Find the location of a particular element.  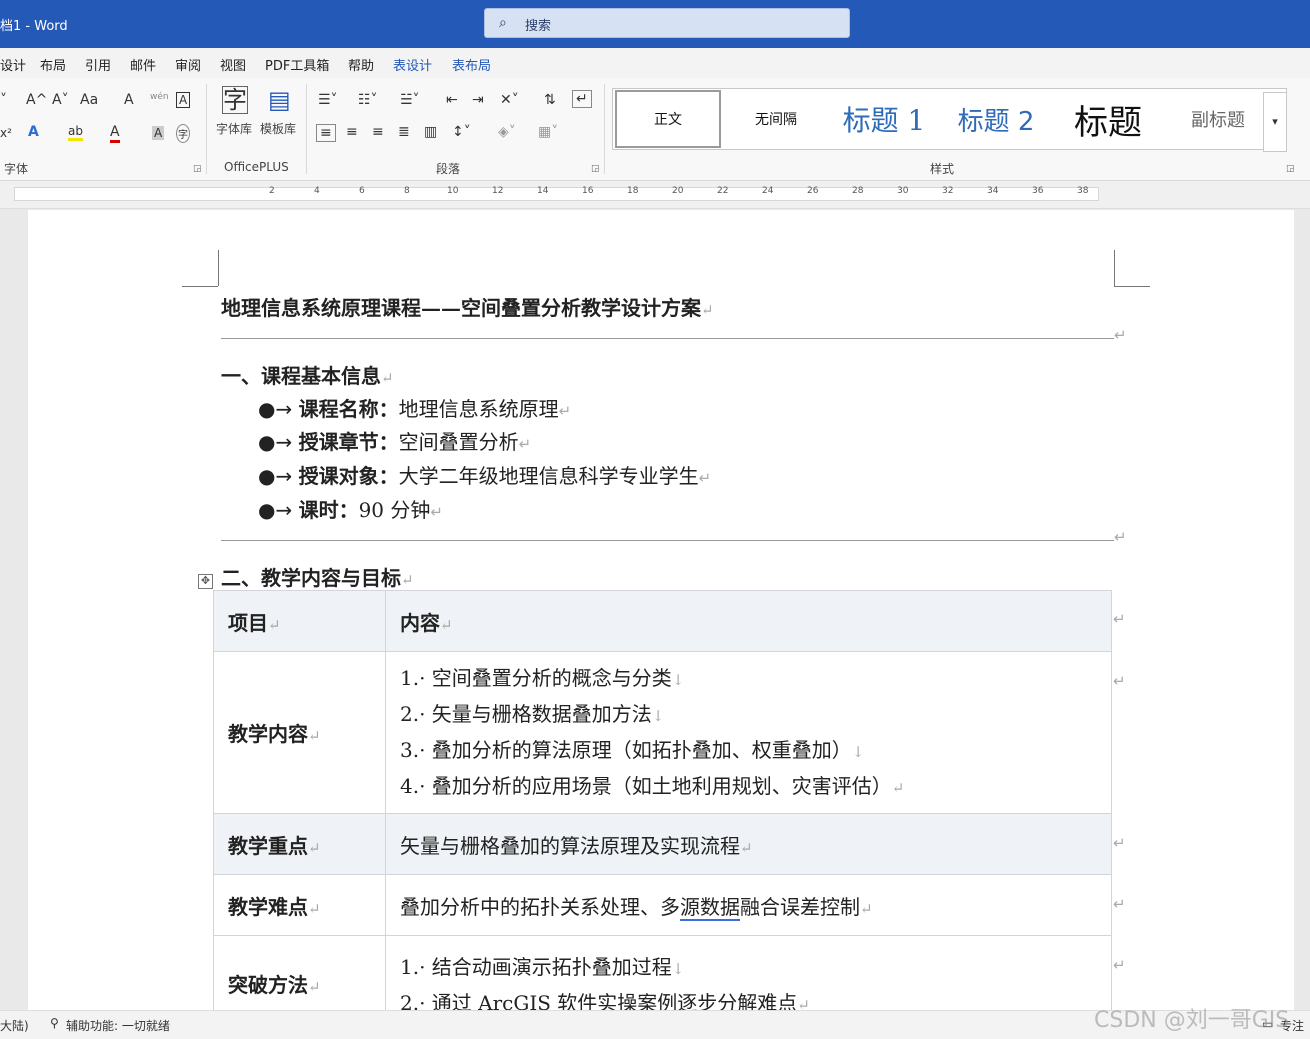

section-heading-text: 二、教学内容与目标 is located at coordinates (311, 578).